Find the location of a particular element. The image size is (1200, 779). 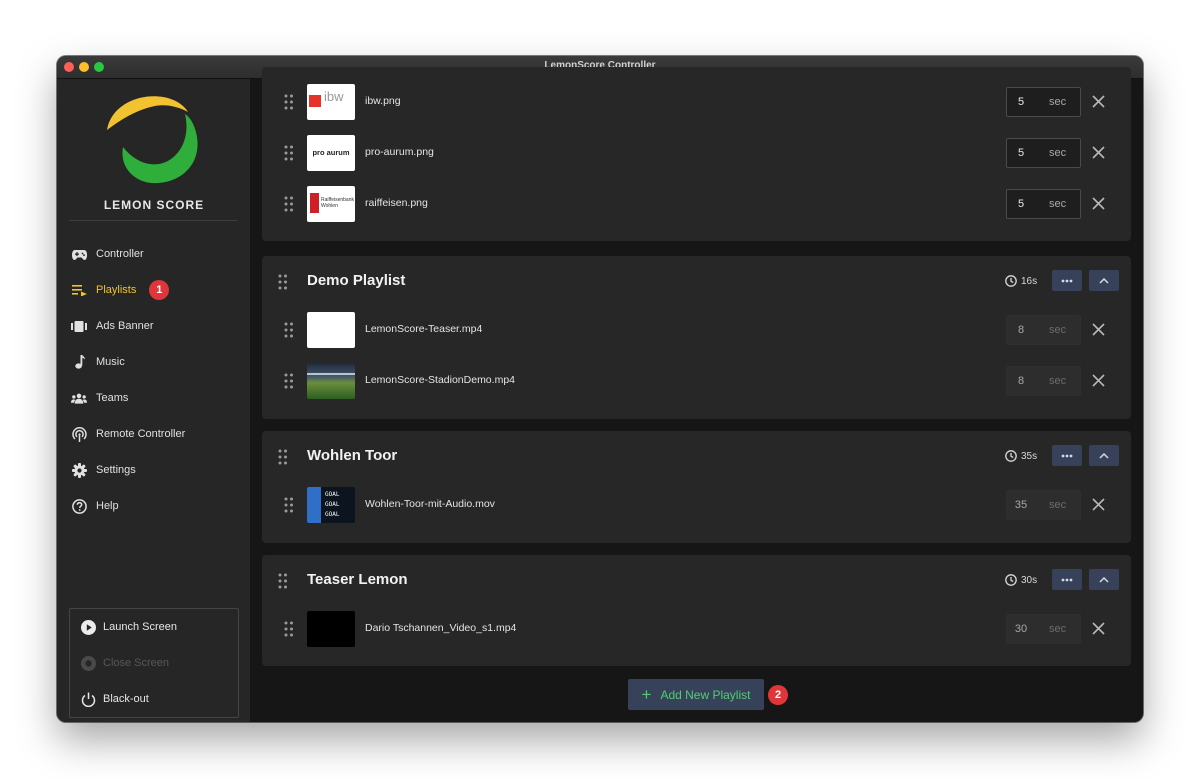

screen-controls-panel: Launch Screen Close Screen Black-out is located at coordinates (154, 663).